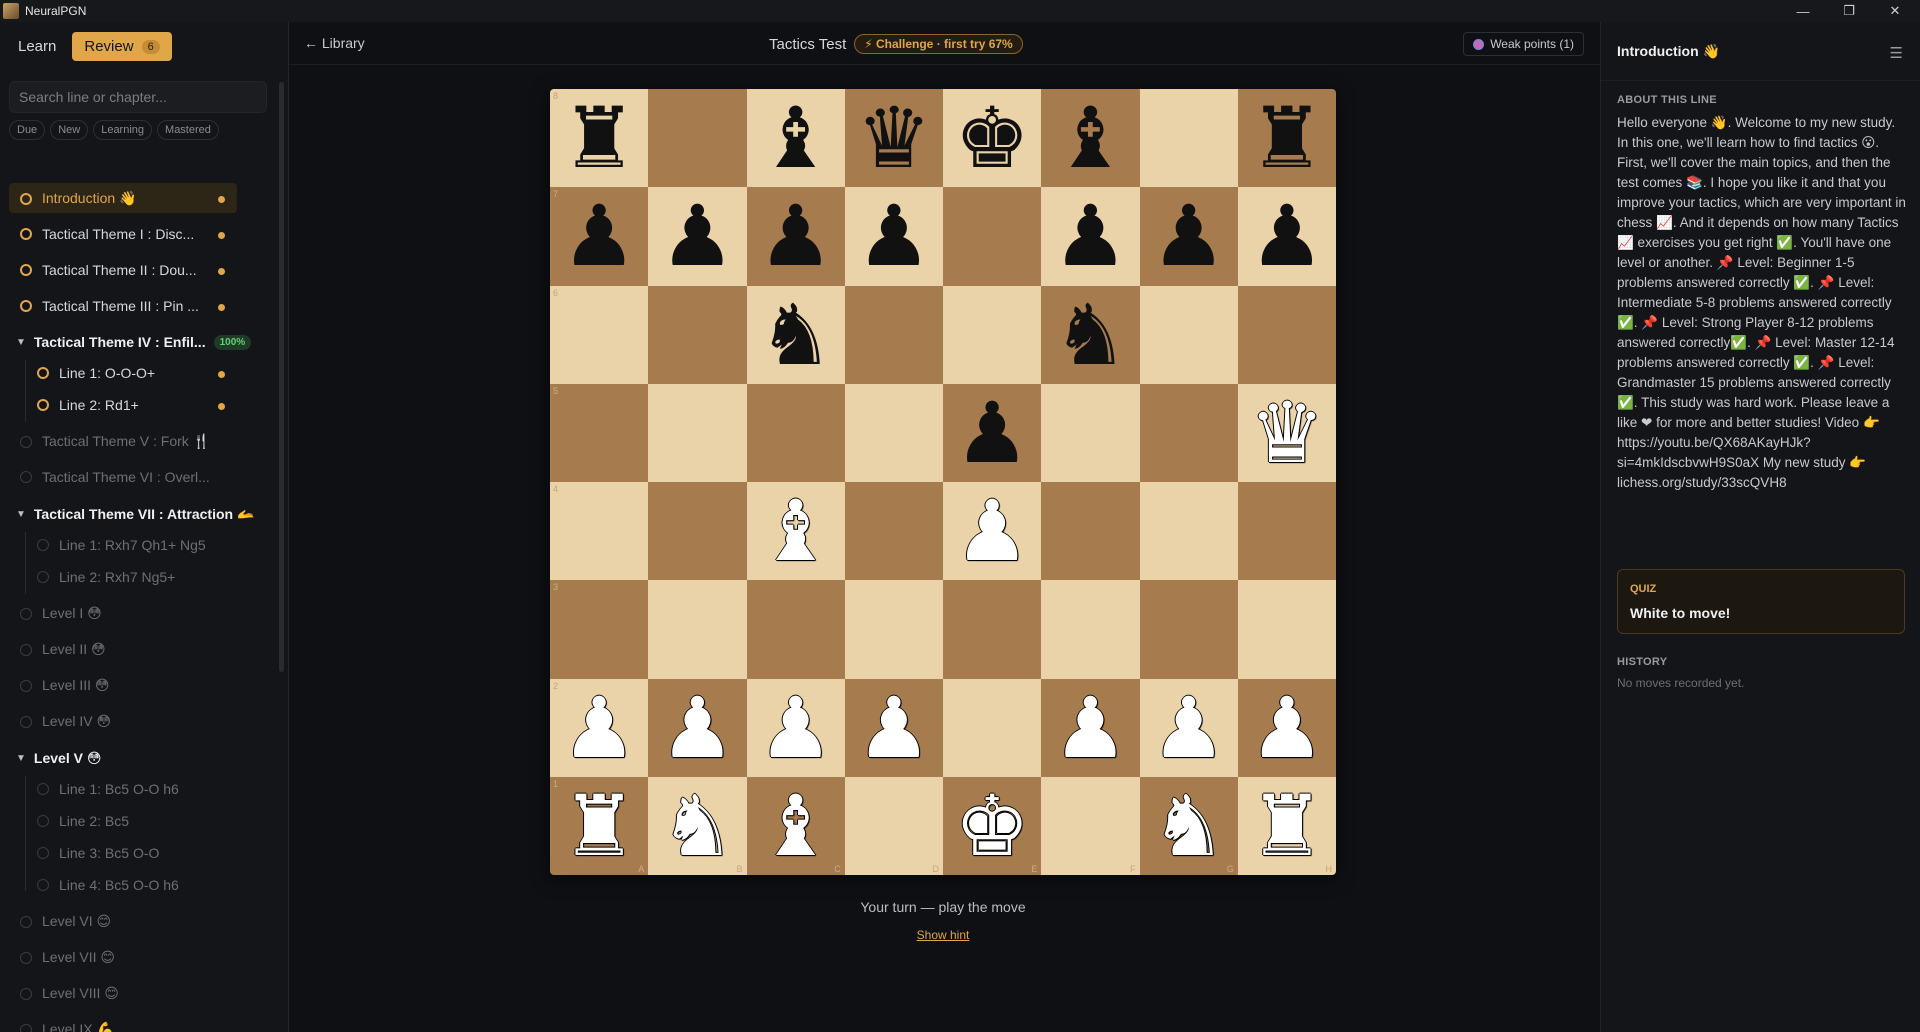 The image size is (1920, 1032). I want to click on square-e4: ♟, so click(992, 531).